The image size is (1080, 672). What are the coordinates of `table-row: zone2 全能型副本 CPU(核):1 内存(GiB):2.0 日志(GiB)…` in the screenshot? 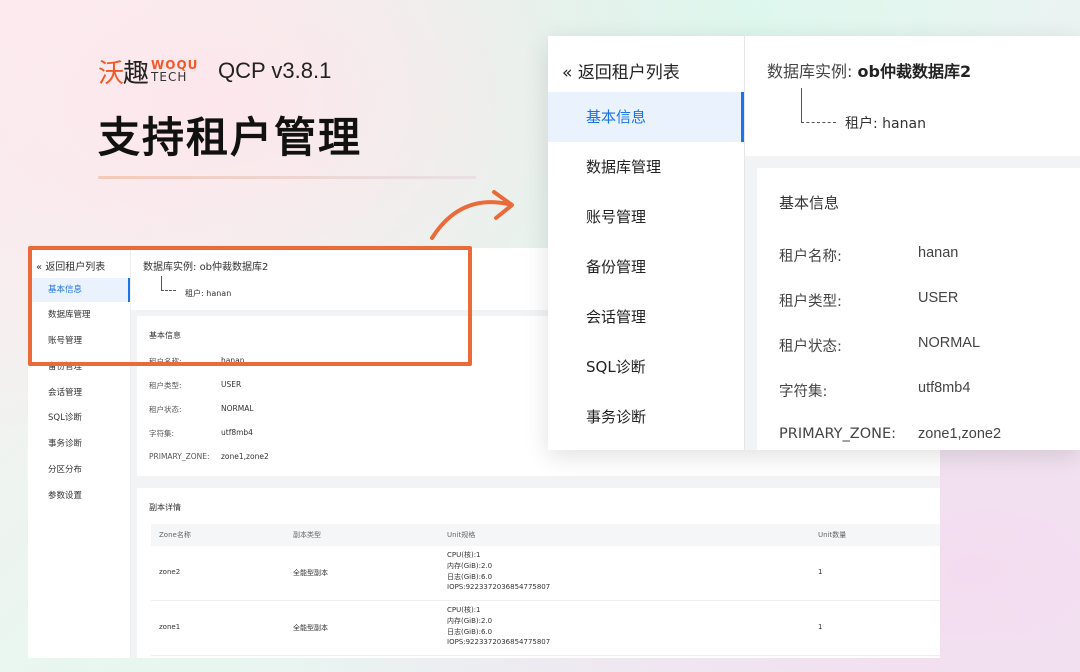 It's located at (545, 573).